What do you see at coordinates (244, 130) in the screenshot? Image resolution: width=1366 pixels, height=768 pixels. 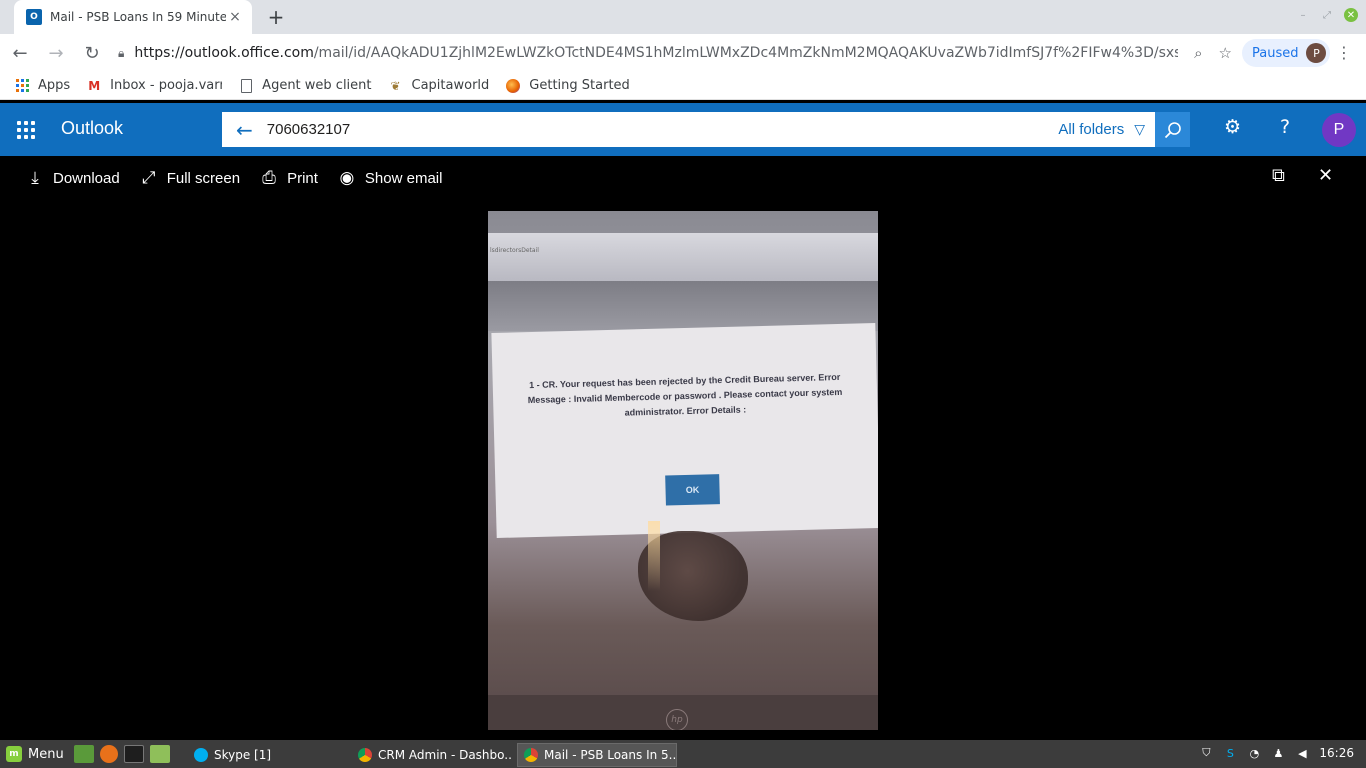 I see `search-back-arrow-icon: ←` at bounding box center [244, 130].